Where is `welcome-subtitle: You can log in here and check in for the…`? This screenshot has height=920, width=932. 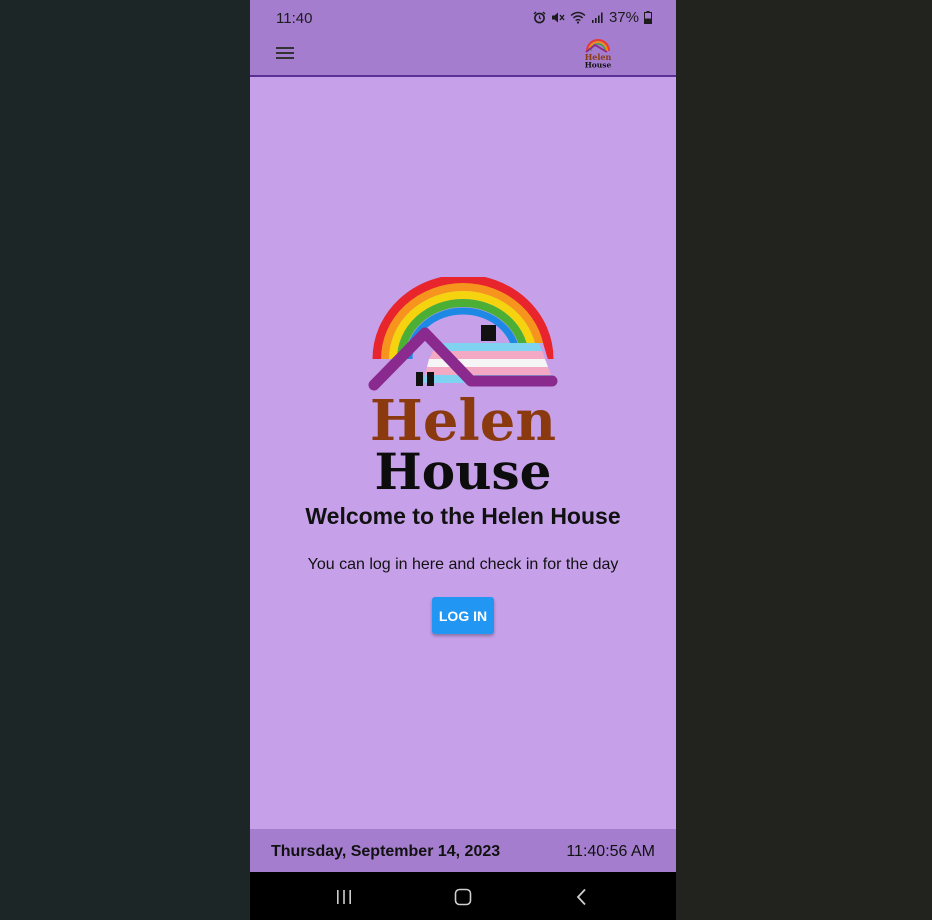 welcome-subtitle: You can log in here and check in for the… is located at coordinates (463, 564).